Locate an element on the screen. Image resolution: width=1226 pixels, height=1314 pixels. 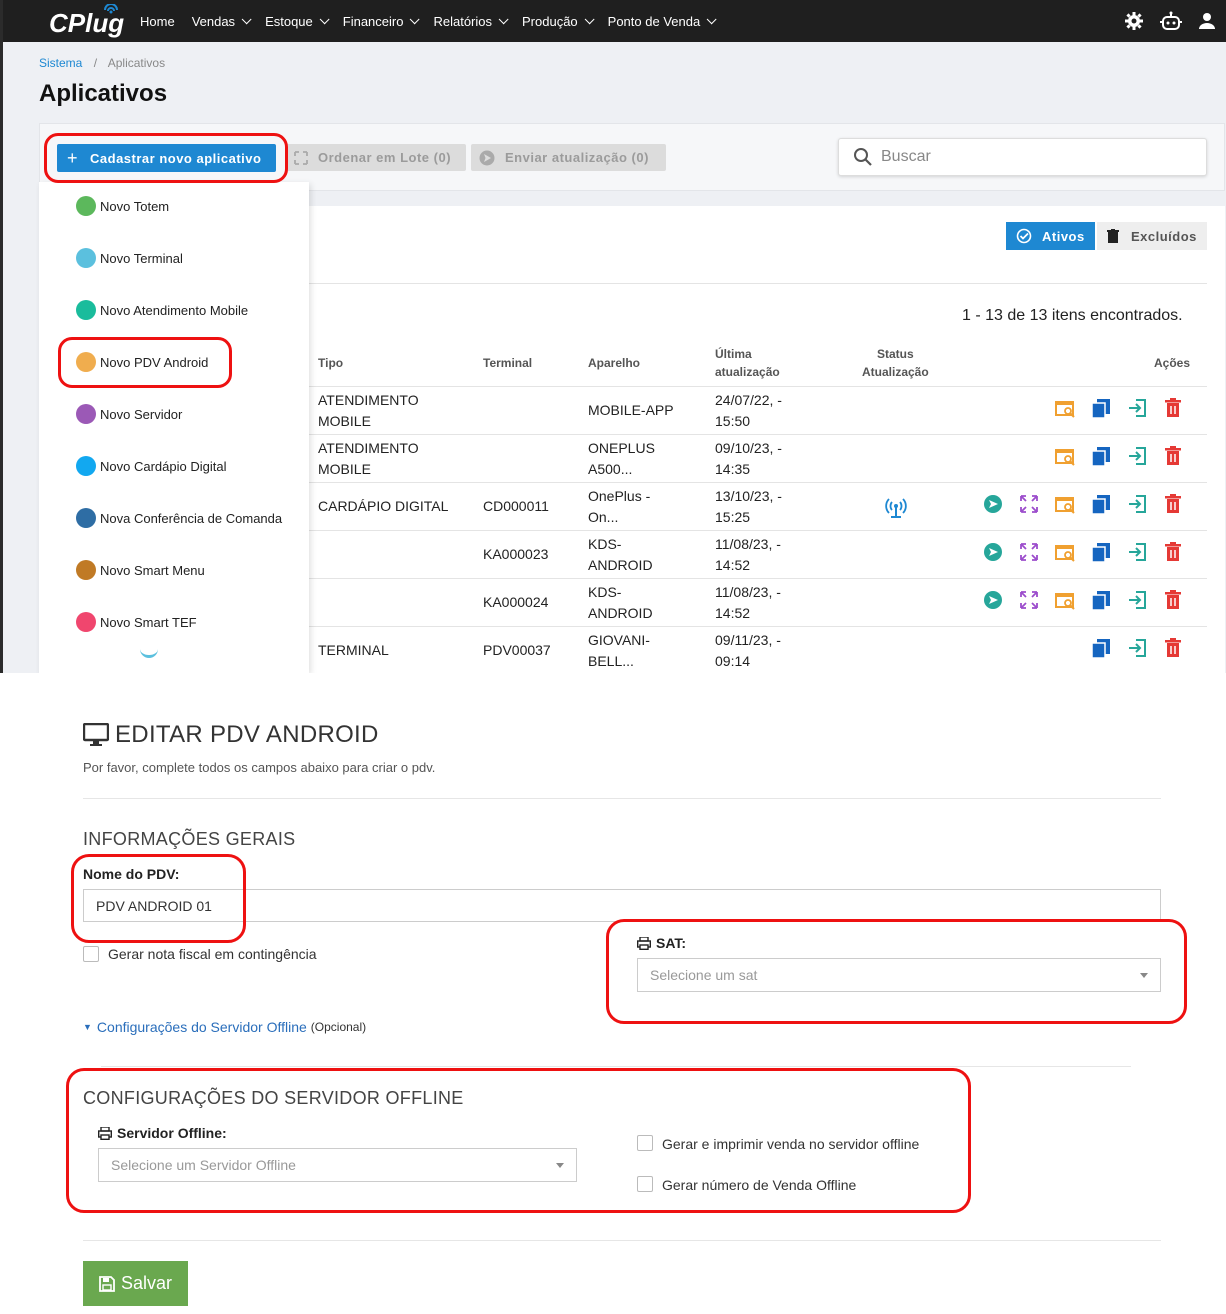
nav-vendas: Vendas is located at coordinates (222, 21).